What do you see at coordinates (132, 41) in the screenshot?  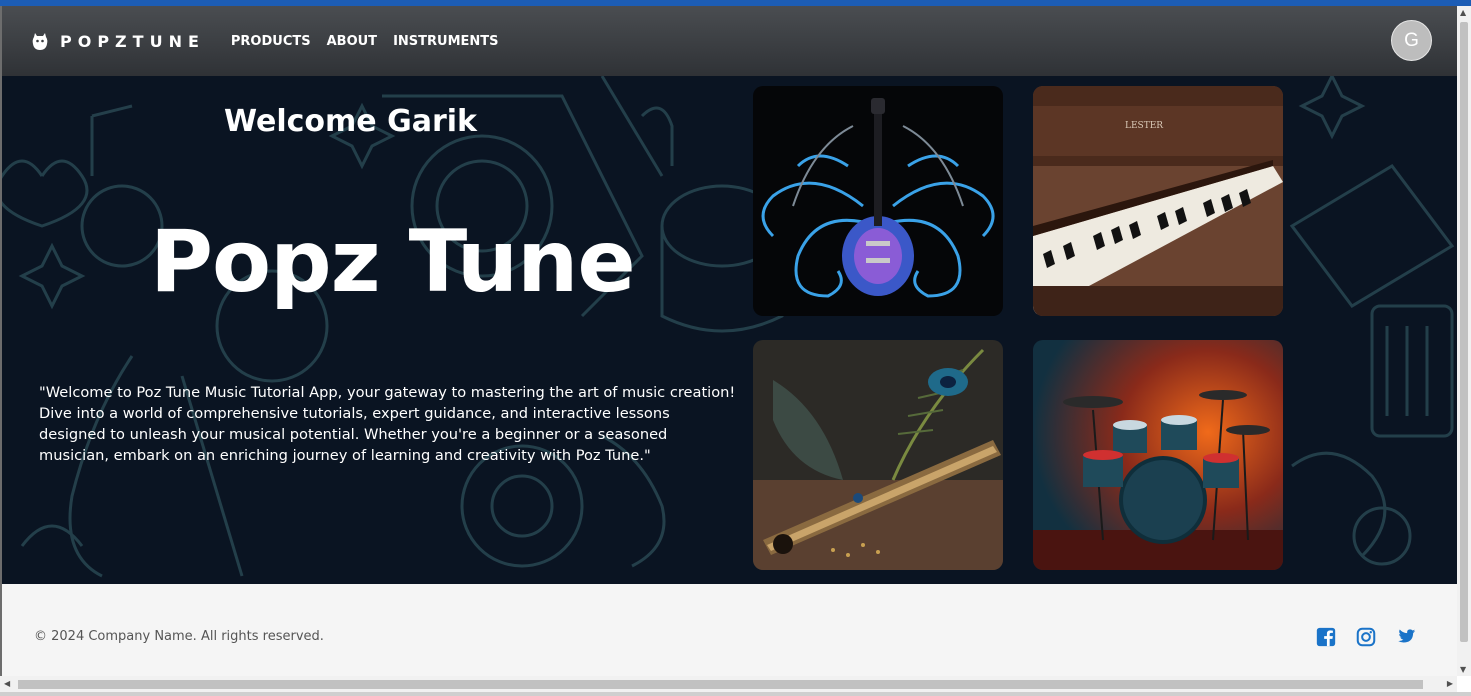 I see `brand-name: POPZTUNE` at bounding box center [132, 41].